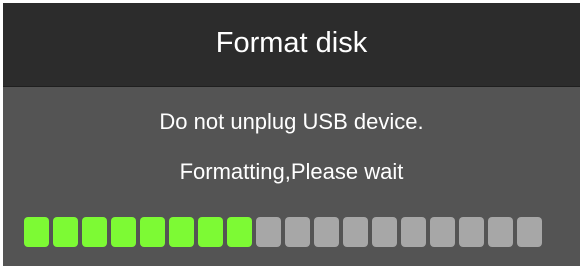 This screenshot has width=583, height=269. I want to click on warning-message: Do not unplug USB device., so click(291, 121).